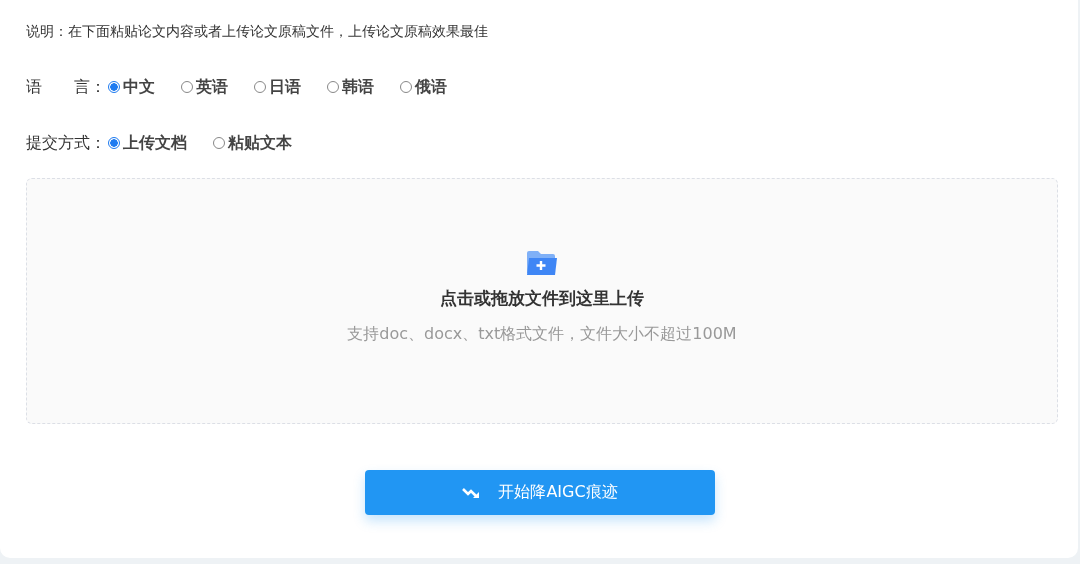  I want to click on radio-option: 中文, so click(131, 87).